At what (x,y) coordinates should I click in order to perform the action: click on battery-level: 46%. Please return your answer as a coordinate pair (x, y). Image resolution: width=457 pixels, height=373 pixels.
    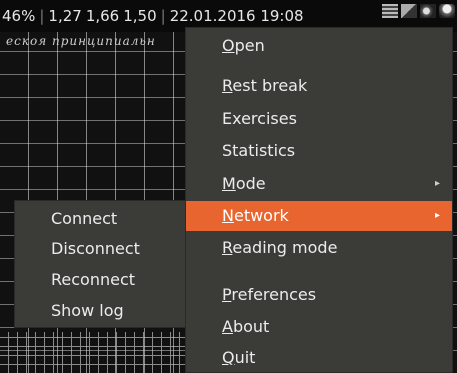
    Looking at the image, I should click on (19, 16).